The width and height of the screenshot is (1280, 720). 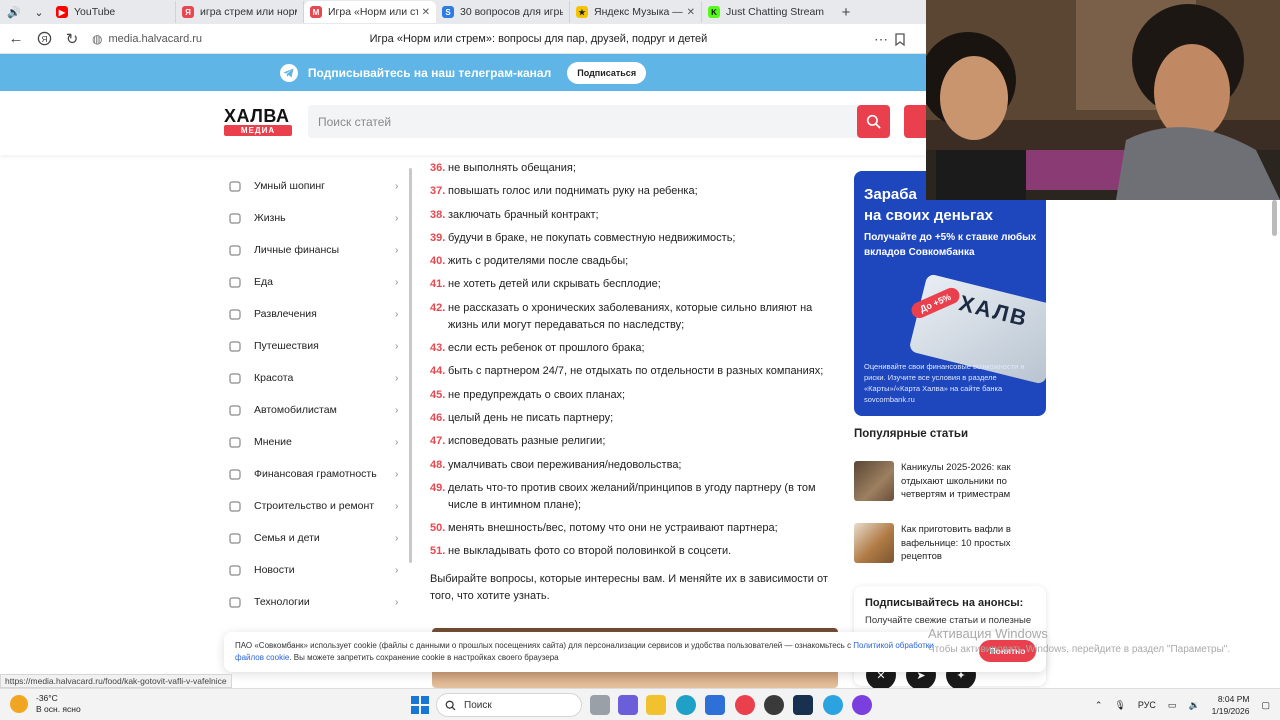 I want to click on weather-widget: -36°C В осн. ясно, so click(x=45, y=704).